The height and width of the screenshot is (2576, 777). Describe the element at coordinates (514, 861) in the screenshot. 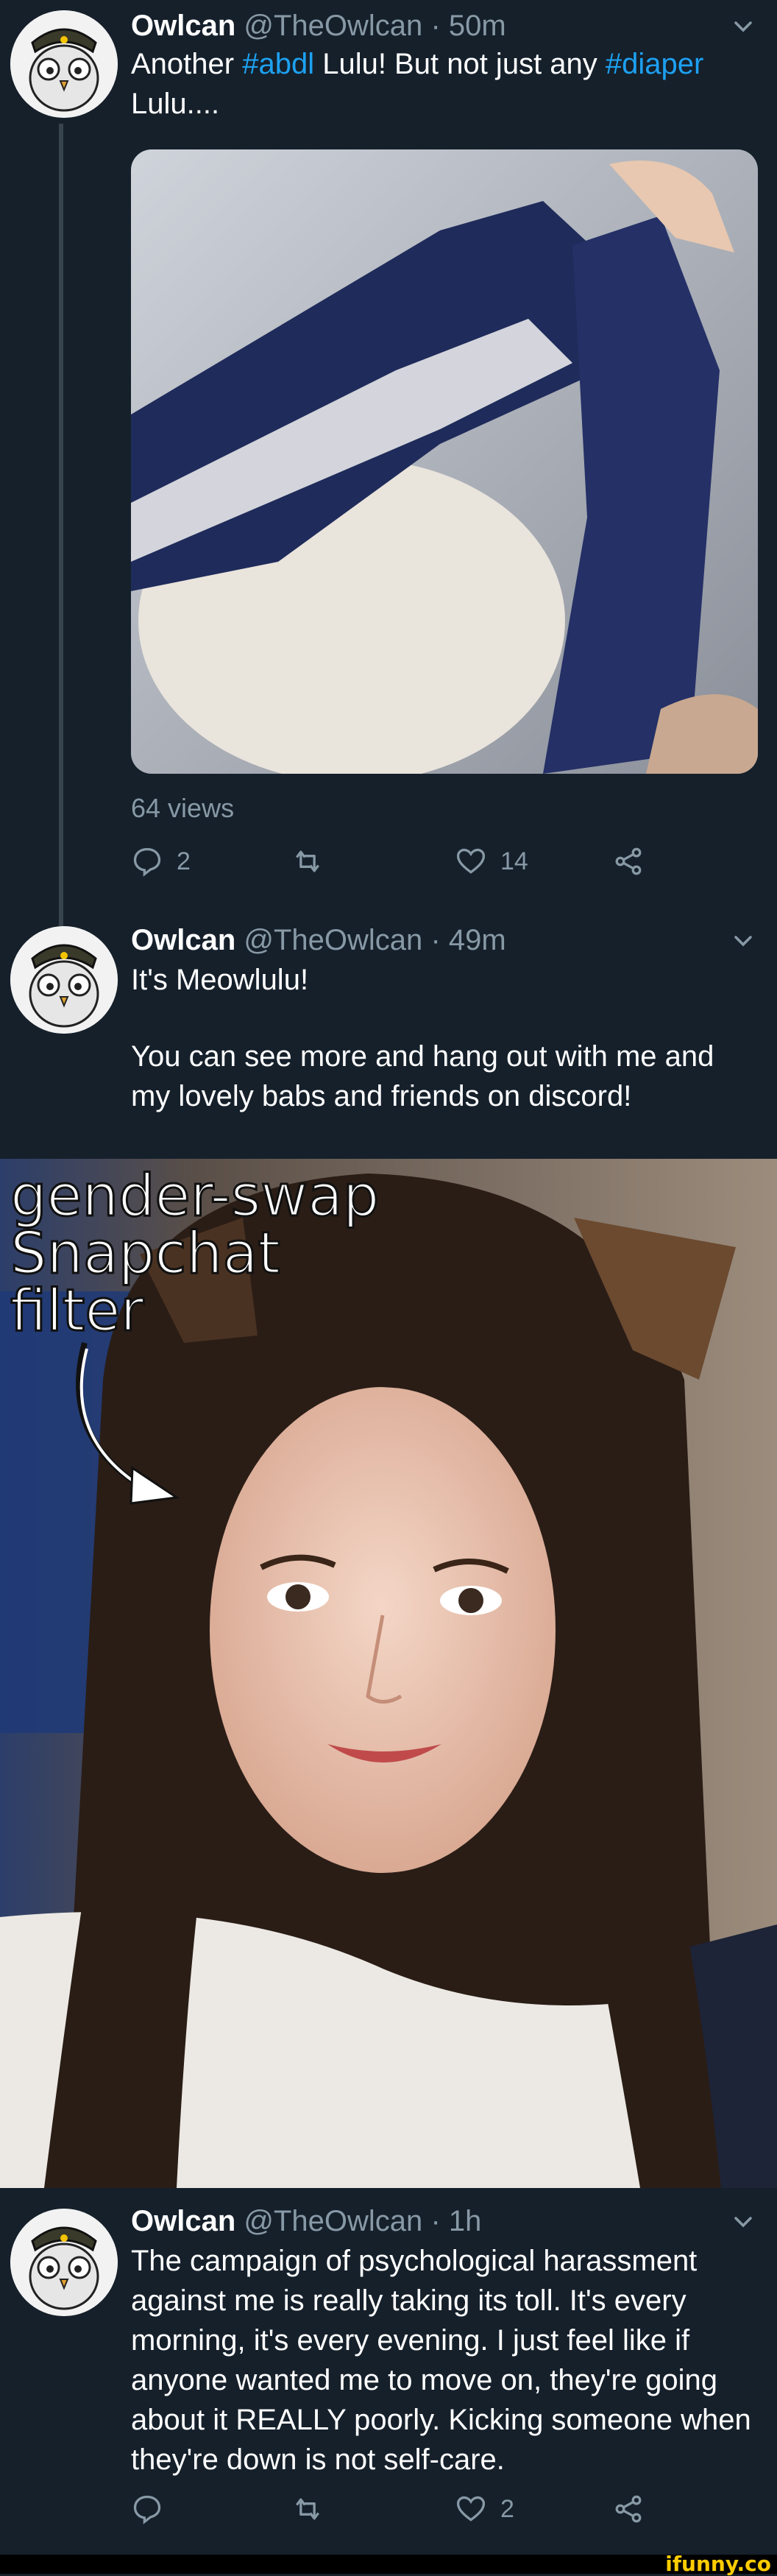

I see `like-count: 14` at that location.